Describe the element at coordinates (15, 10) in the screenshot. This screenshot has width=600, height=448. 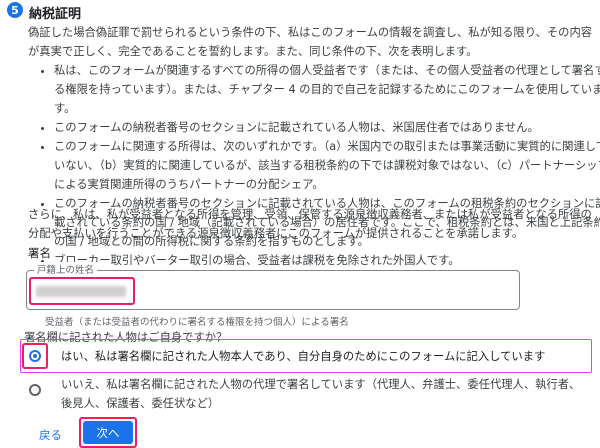
I see `step-number-badge: 5` at that location.